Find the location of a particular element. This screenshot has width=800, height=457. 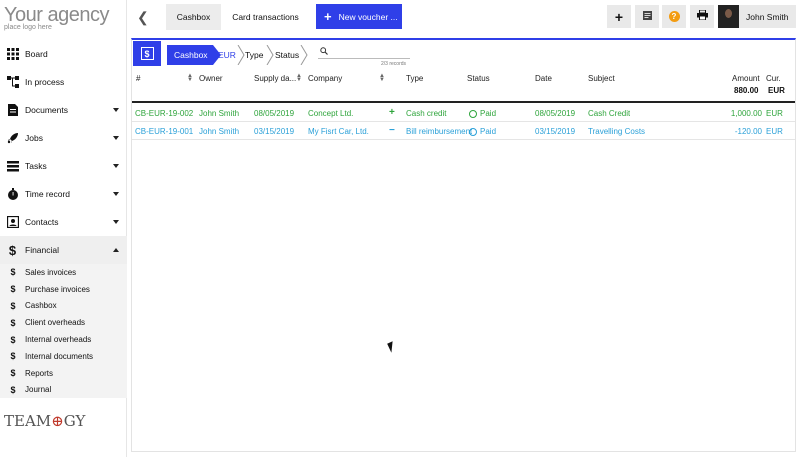

breadcrumb-type: Type is located at coordinates (254, 55).